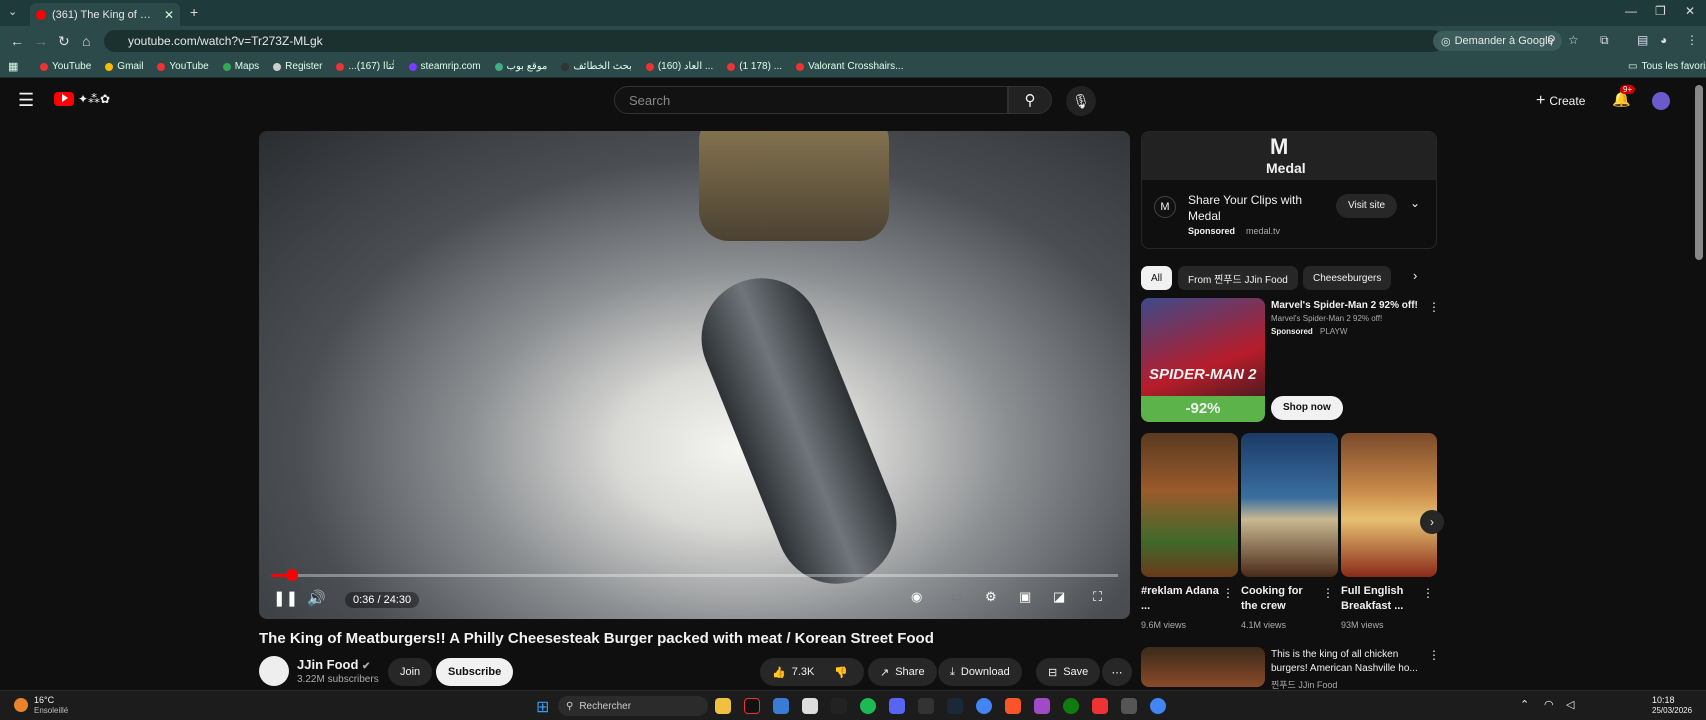 The width and height of the screenshot is (1706, 720). Describe the element at coordinates (774, 41) in the screenshot. I see `url-field: youtube.com/watch?v=Tr273Z-MLgk` at that location.